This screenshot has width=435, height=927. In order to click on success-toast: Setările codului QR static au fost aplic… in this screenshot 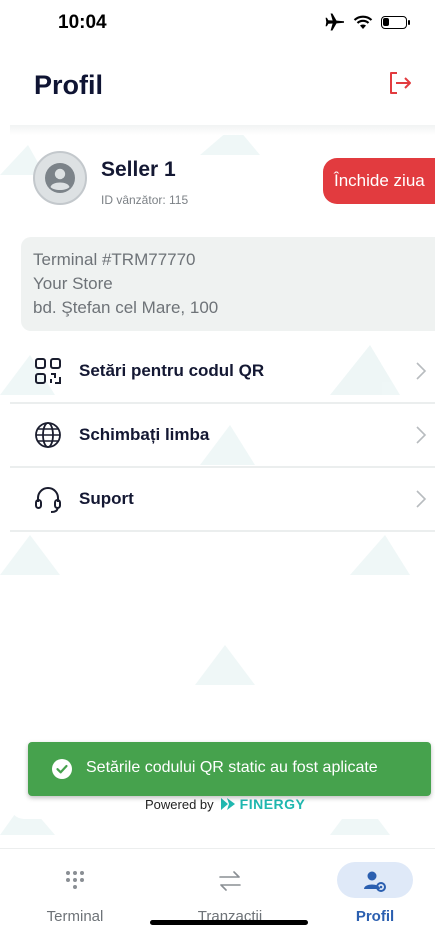, I will do `click(229, 769)`.